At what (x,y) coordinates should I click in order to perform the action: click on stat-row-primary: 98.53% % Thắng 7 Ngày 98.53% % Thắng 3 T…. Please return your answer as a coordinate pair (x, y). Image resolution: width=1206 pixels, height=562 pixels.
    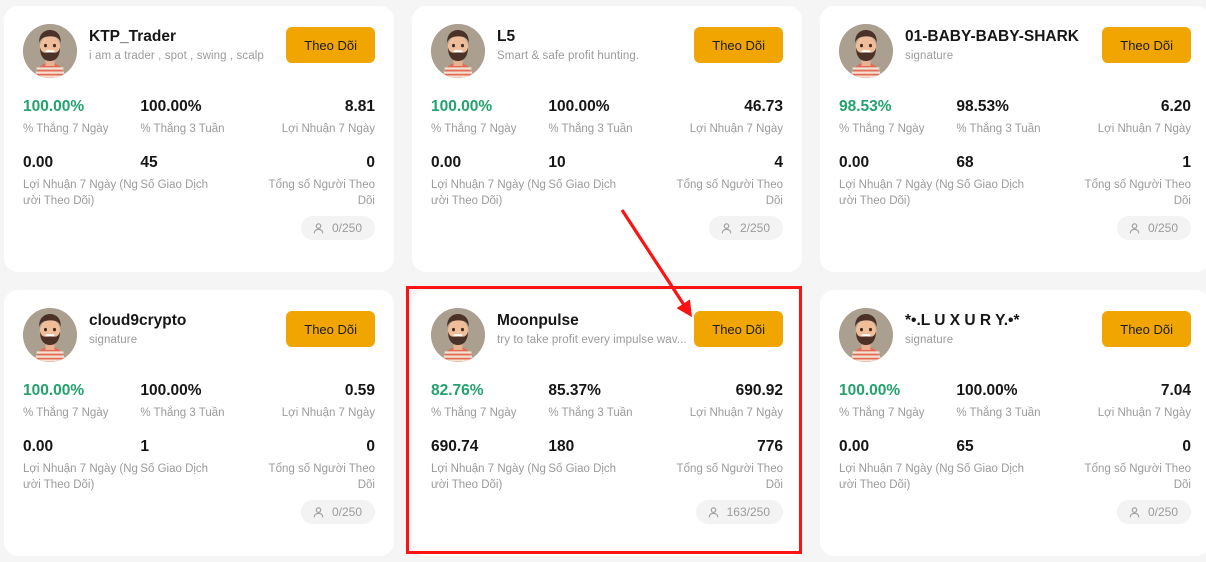
    Looking at the image, I should click on (1015, 117).